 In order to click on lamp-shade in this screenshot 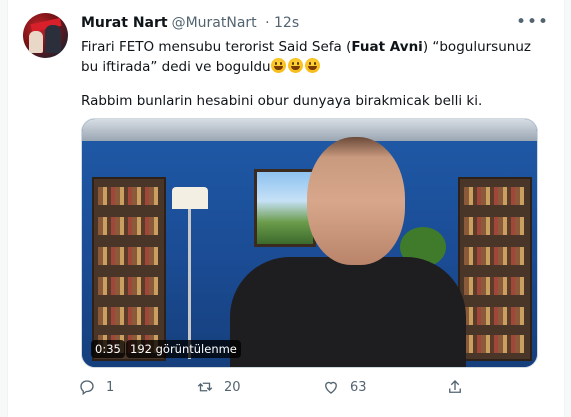, I will do `click(190, 198)`.